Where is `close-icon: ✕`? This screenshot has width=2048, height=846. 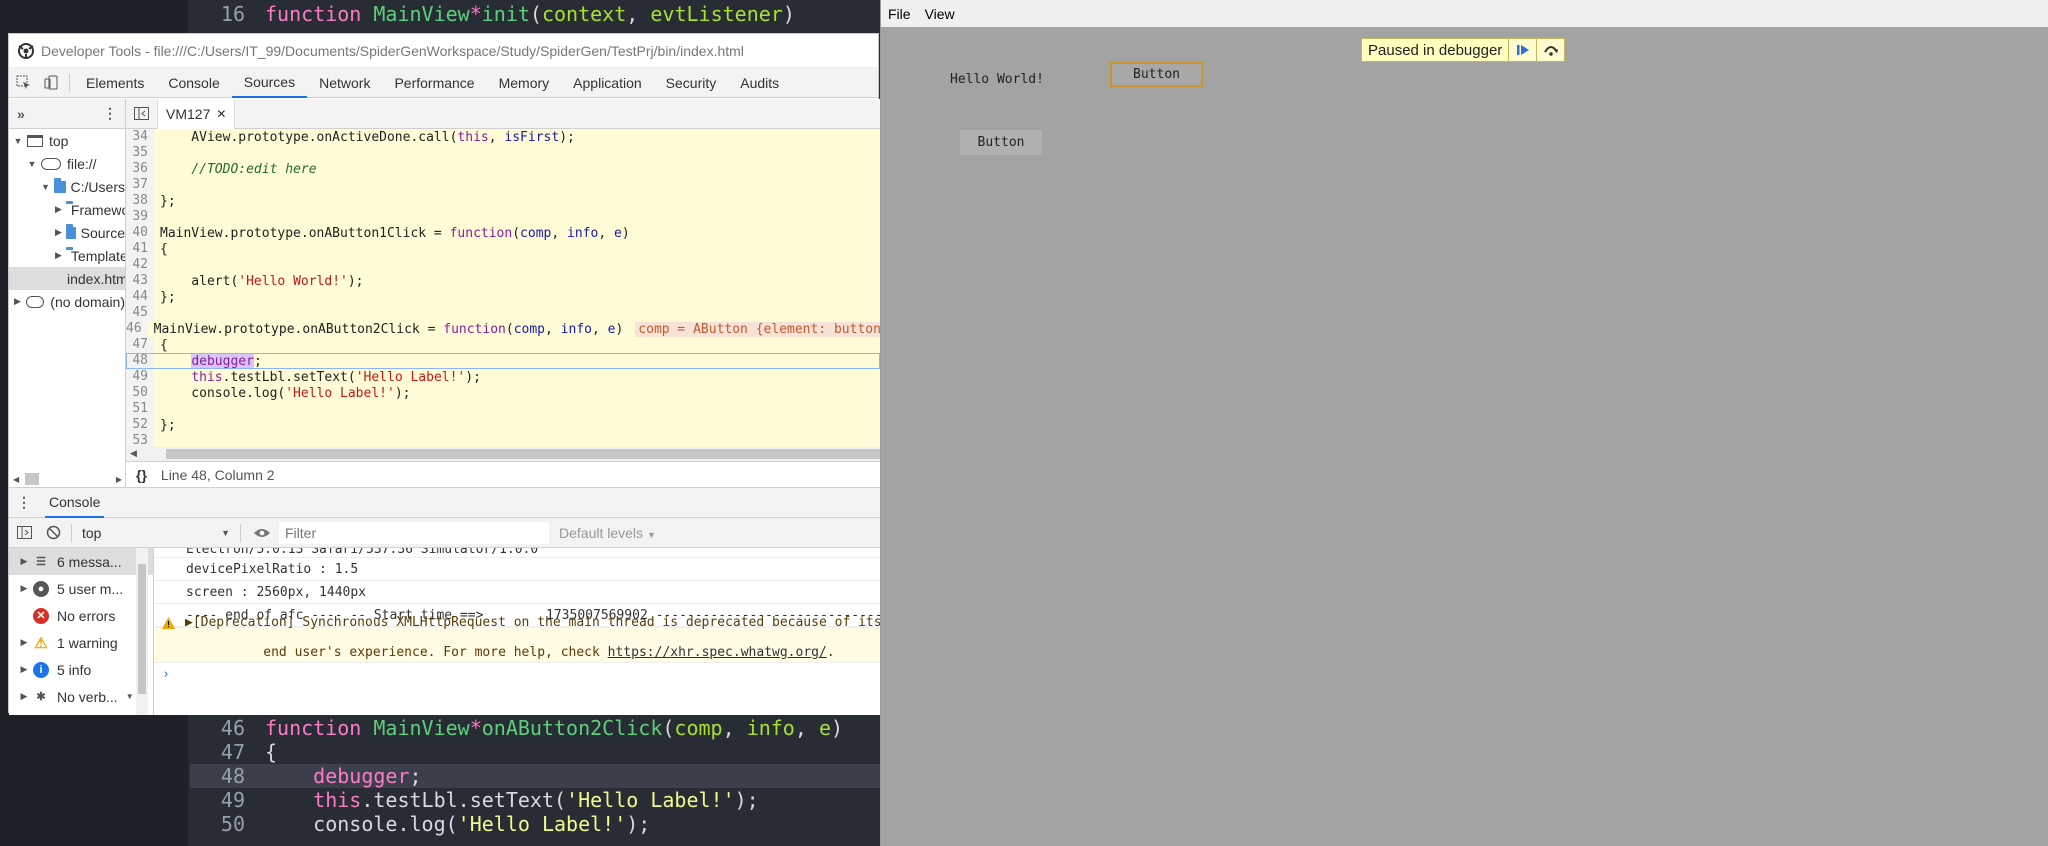 close-icon: ✕ is located at coordinates (221, 114).